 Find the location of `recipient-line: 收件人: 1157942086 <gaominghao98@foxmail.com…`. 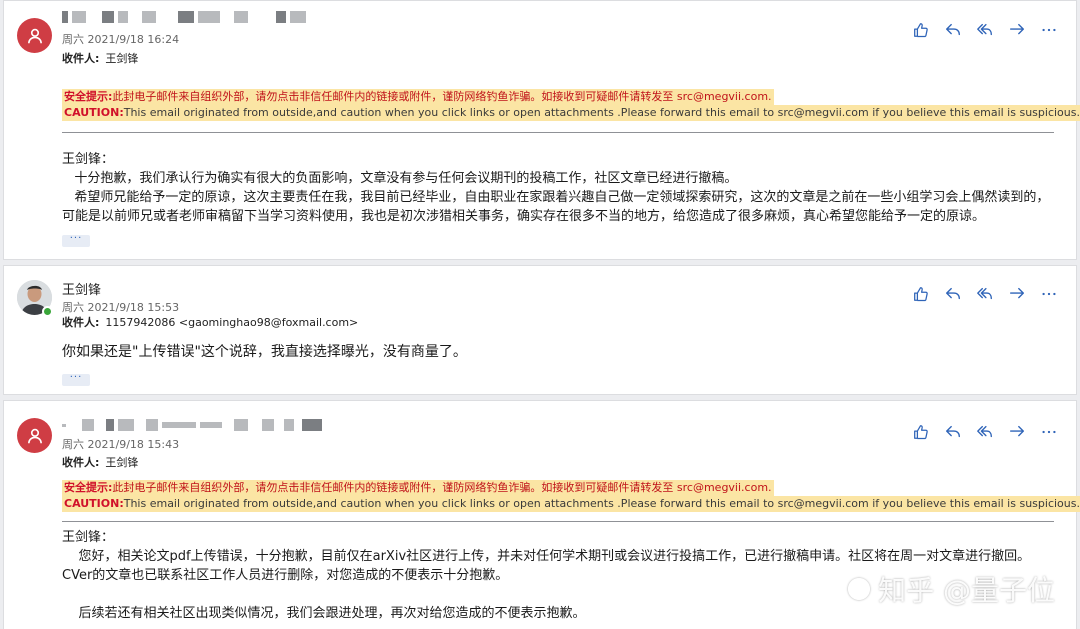

recipient-line: 收件人: 1157942086 <gaominghao98@foxmail.com… is located at coordinates (210, 322).